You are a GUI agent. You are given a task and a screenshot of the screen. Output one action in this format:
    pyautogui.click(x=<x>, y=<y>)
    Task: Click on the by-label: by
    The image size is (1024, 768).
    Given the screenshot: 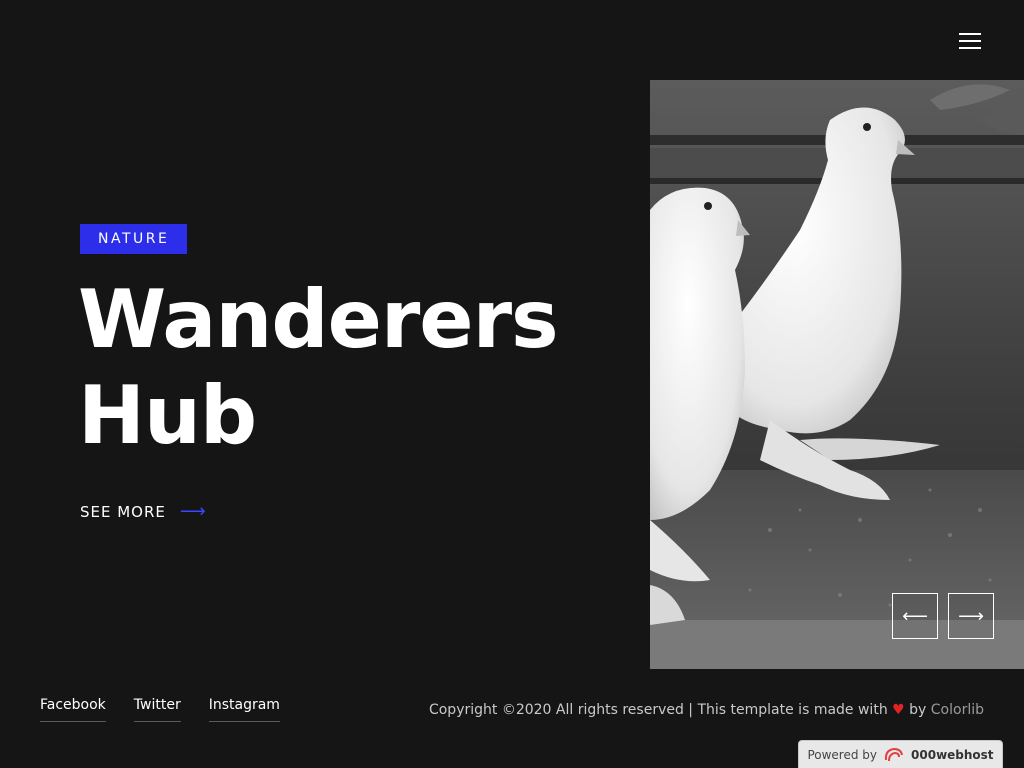 What is the action you would take?
    pyautogui.click(x=918, y=710)
    